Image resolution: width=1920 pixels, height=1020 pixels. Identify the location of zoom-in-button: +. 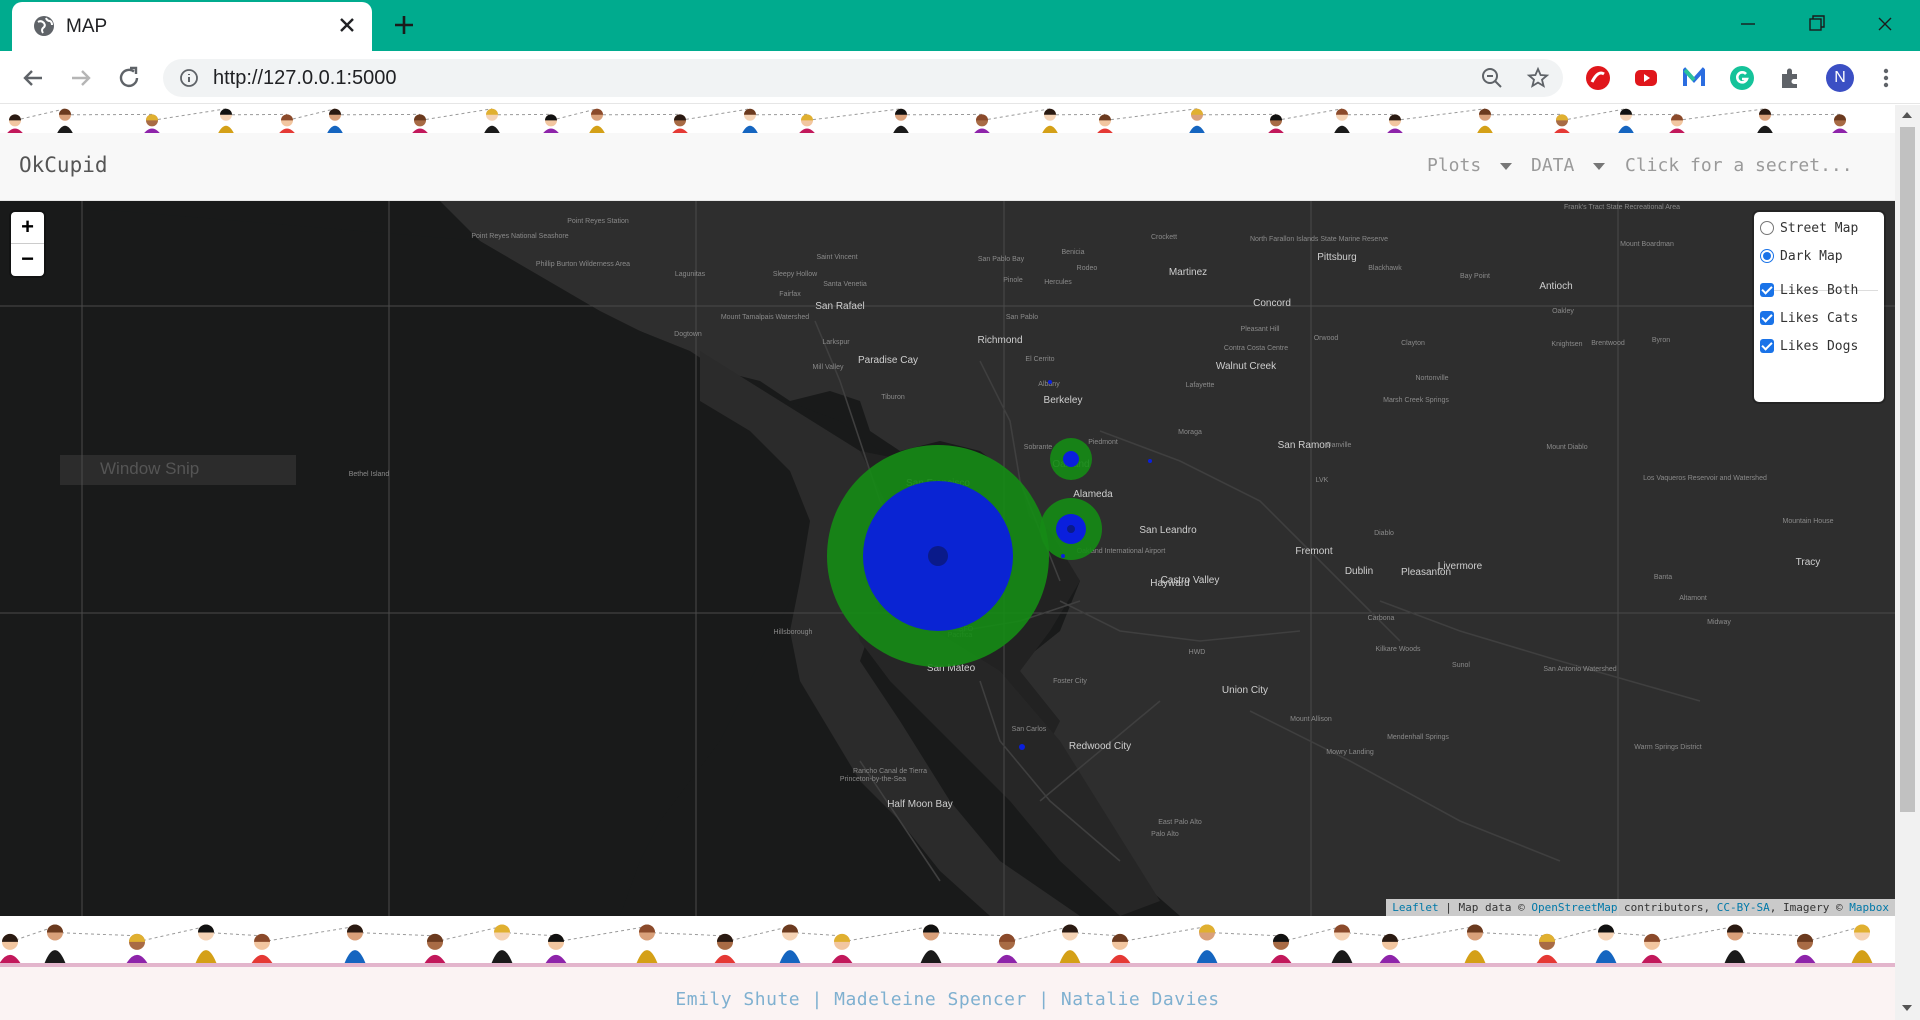
(27, 228).